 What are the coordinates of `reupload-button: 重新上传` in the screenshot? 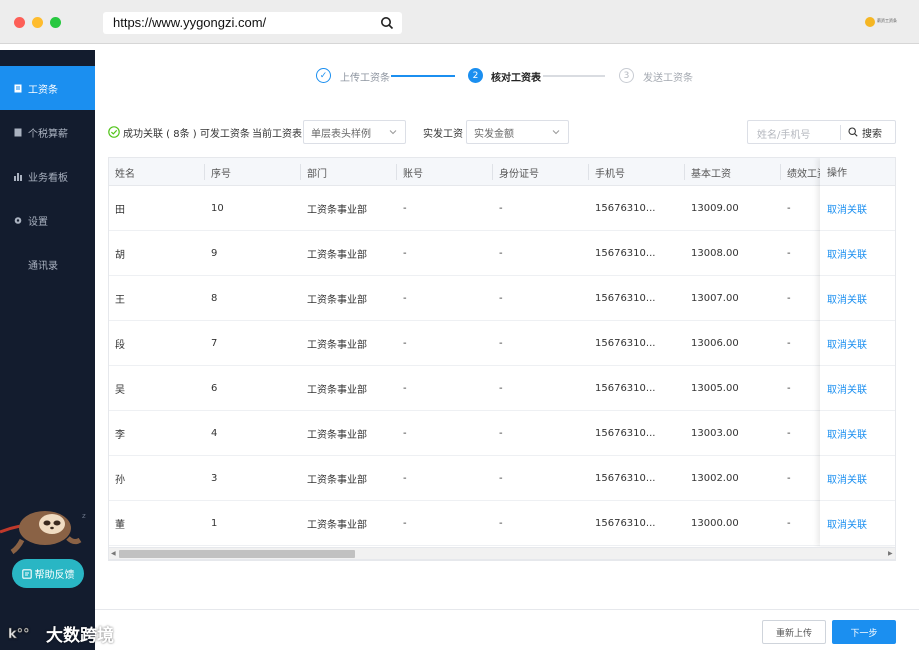 It's located at (794, 632).